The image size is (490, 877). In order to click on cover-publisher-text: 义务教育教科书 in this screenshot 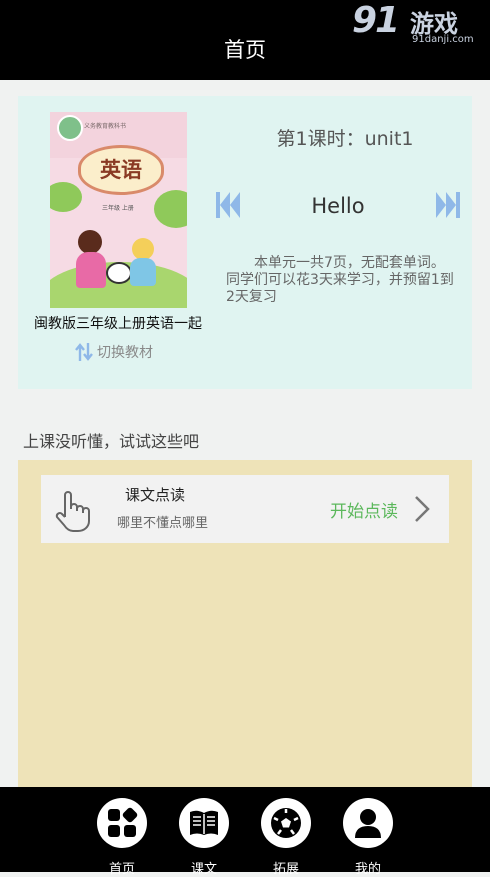, I will do `click(105, 126)`.